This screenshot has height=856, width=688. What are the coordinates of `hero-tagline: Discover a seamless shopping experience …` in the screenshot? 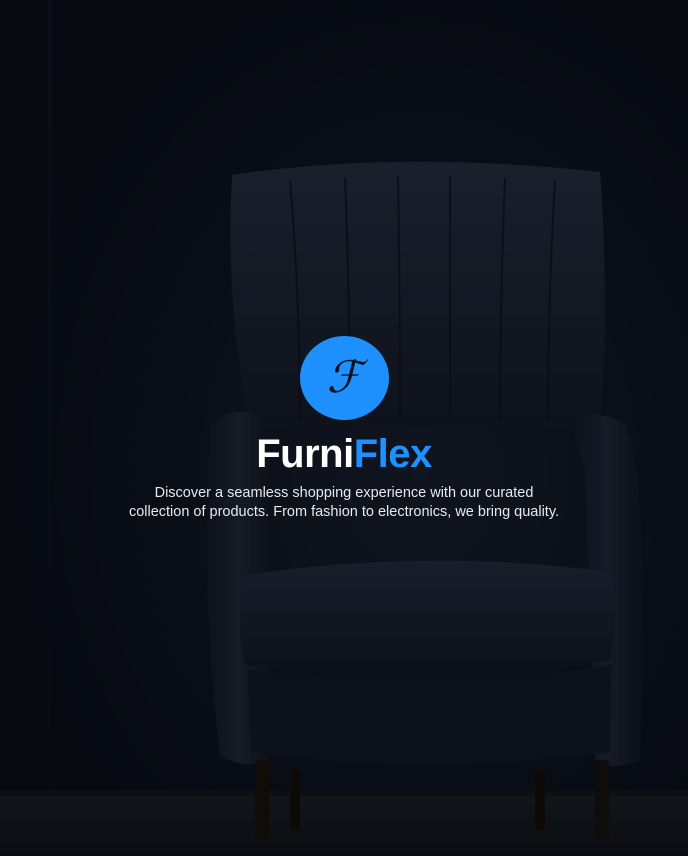 It's located at (344, 502).